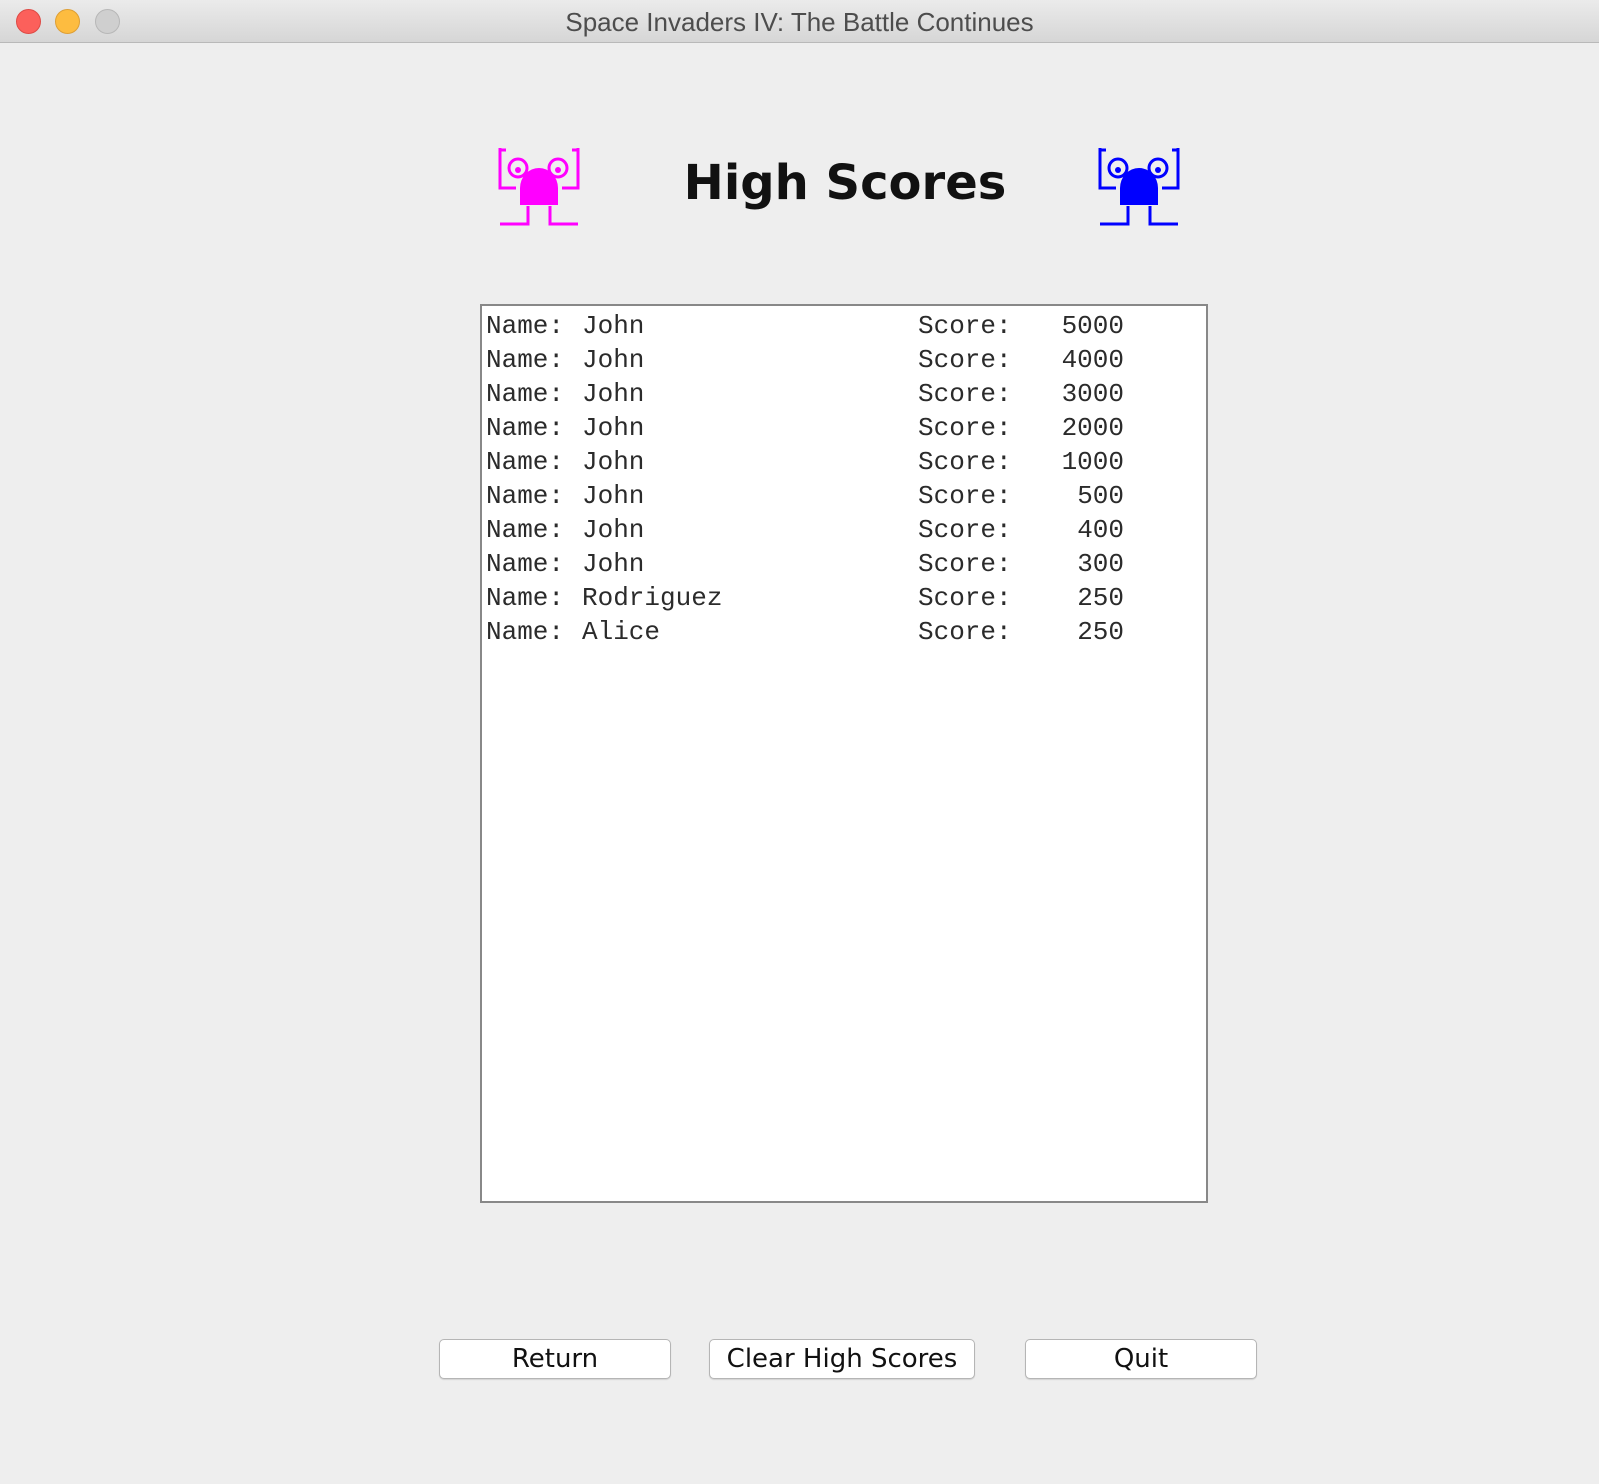  What do you see at coordinates (1100, 496) in the screenshot?
I see `score-value: 500` at bounding box center [1100, 496].